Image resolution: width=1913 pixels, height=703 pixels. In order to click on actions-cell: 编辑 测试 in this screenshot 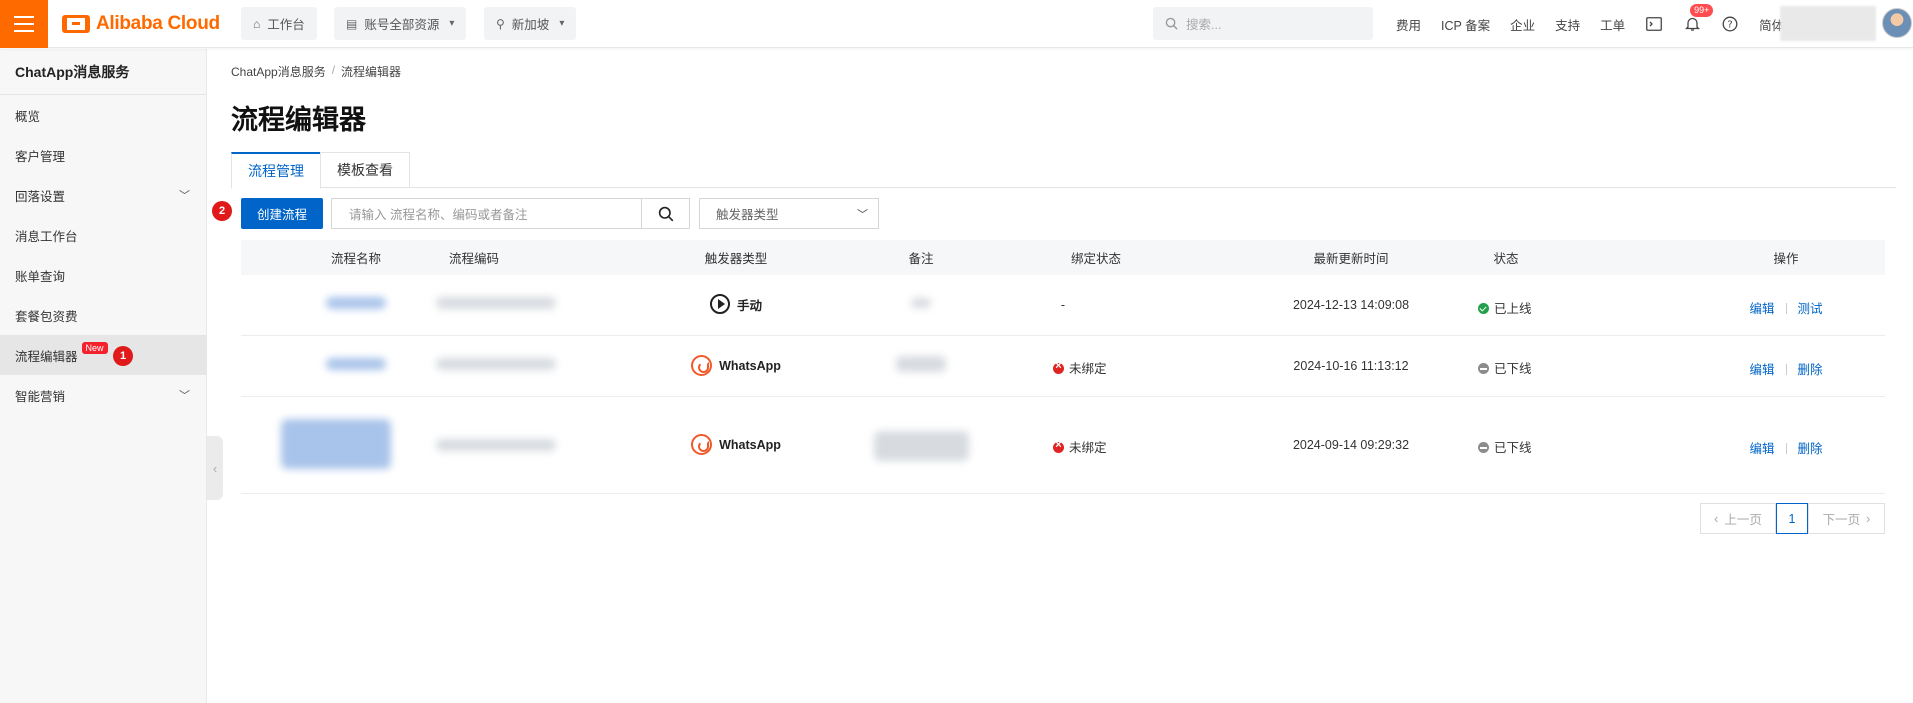, I will do `click(1786, 307)`.